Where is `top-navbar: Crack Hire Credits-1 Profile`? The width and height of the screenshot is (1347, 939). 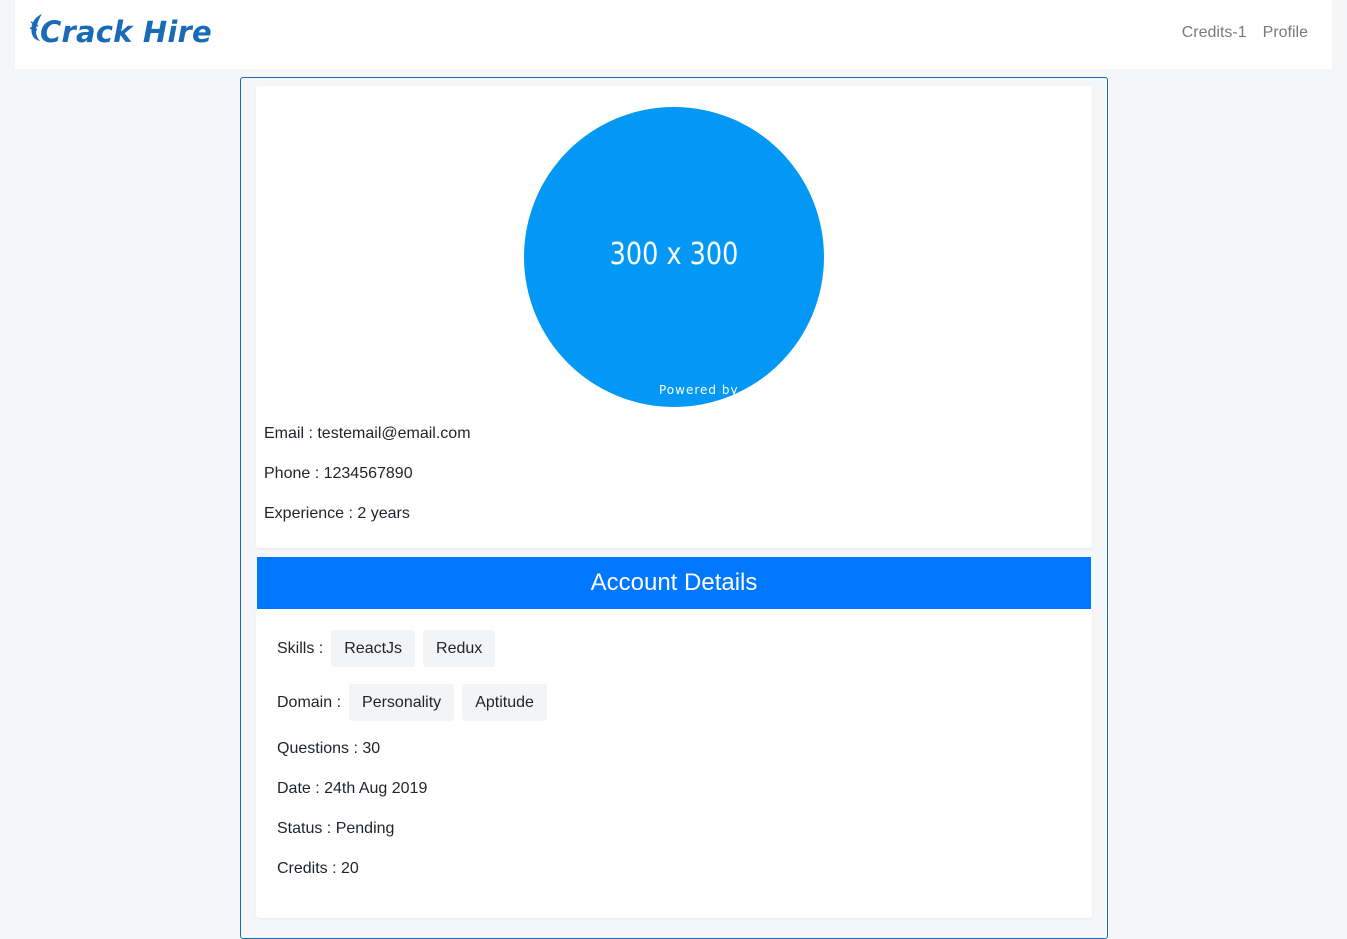 top-navbar: Crack Hire Credits-1 Profile is located at coordinates (673, 34).